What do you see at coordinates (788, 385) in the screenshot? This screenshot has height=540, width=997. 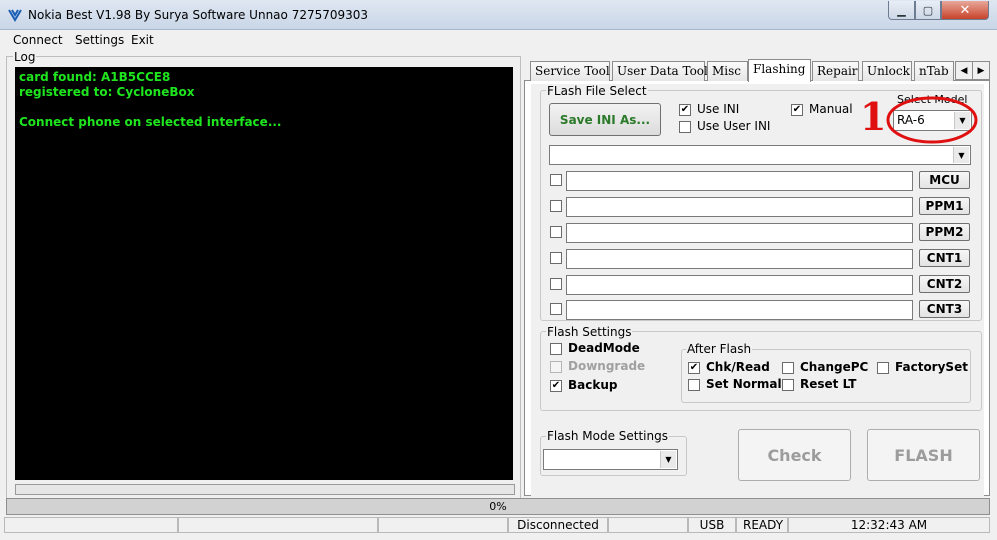 I see `reset-lt-checkbox` at bounding box center [788, 385].